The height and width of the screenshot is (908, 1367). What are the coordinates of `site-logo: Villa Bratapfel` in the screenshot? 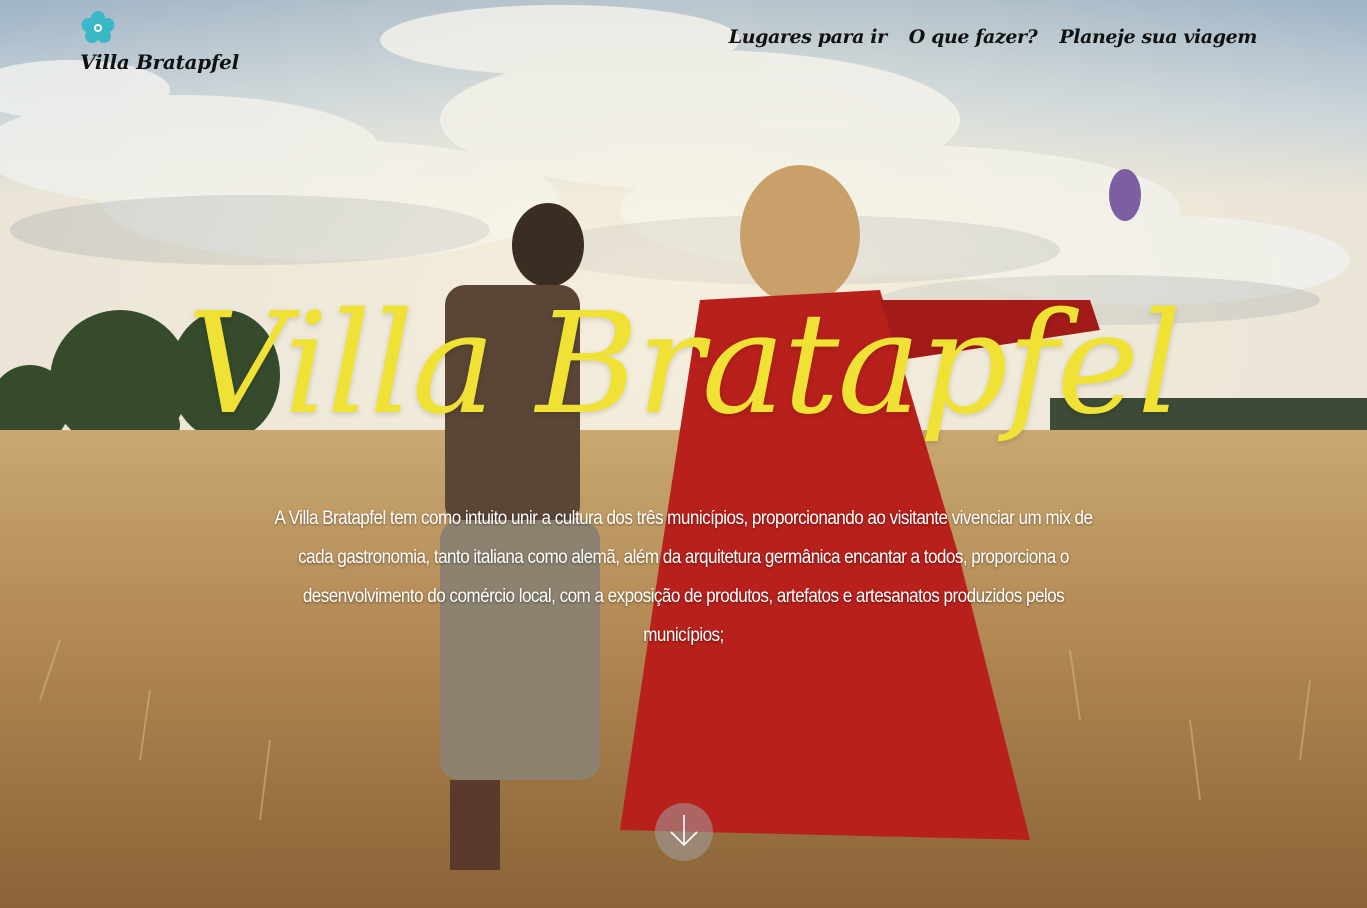 It's located at (158, 42).